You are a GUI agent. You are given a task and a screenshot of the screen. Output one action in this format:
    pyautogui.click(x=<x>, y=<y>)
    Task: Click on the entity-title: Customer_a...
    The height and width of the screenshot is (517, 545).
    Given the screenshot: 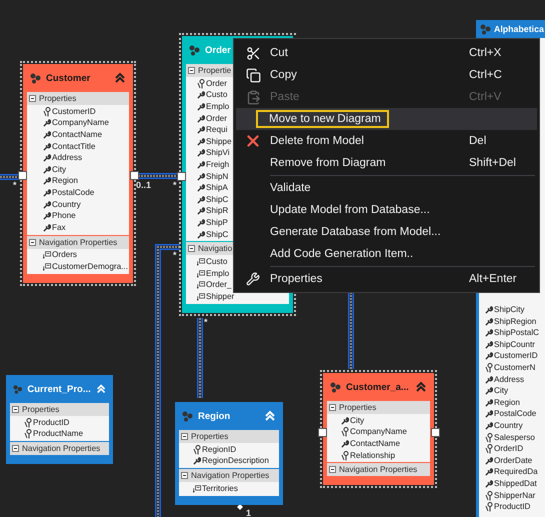 What is the action you would take?
    pyautogui.click(x=377, y=387)
    